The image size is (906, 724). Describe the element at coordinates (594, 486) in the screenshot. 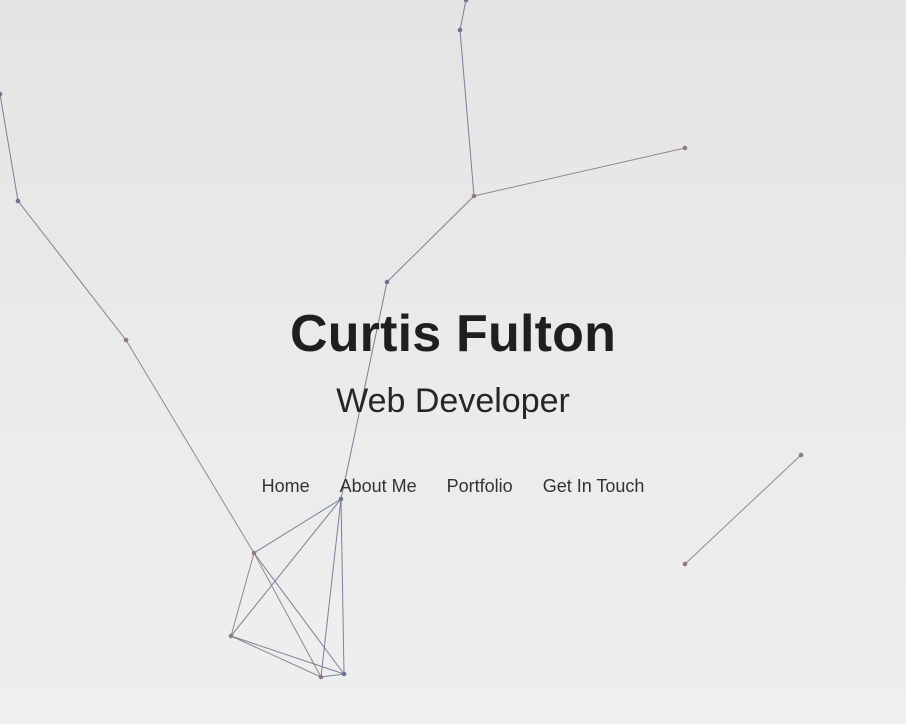

I see `nav-link-get-in-touch: Get In Touch` at that location.